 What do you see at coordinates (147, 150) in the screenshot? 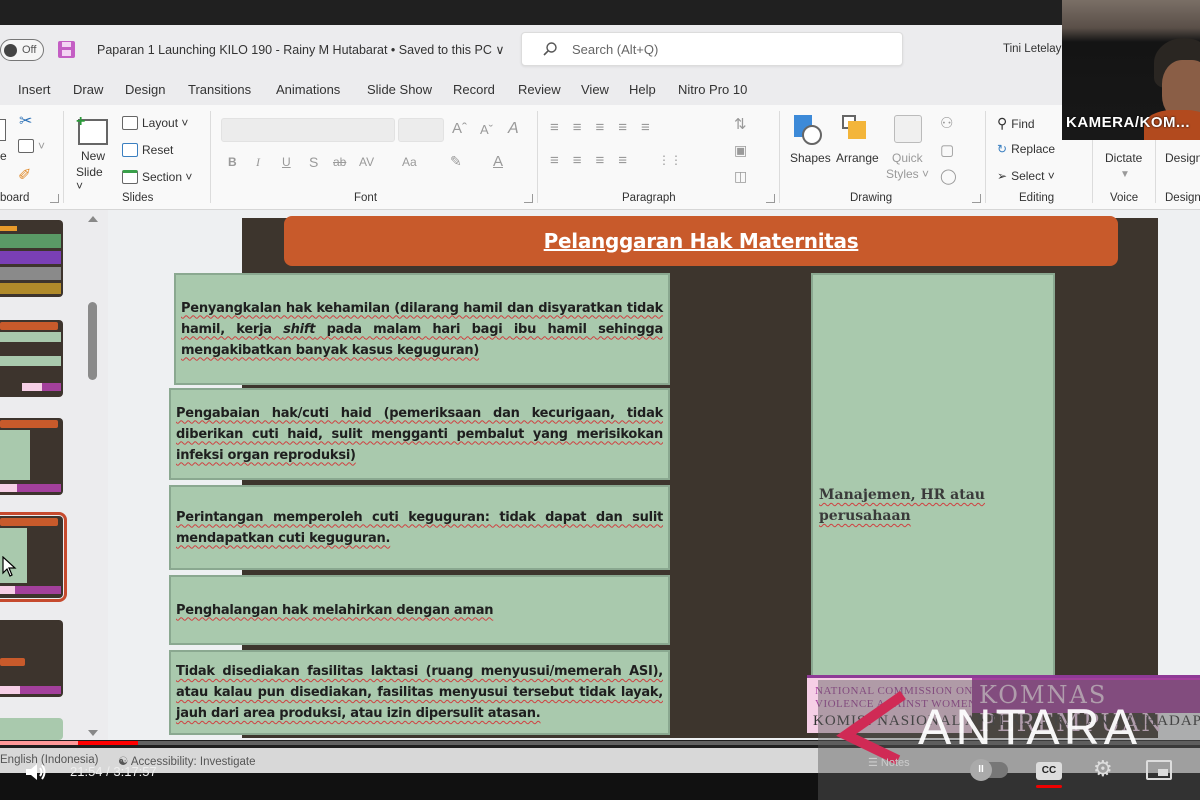
I see `reset-button: Reset` at bounding box center [147, 150].